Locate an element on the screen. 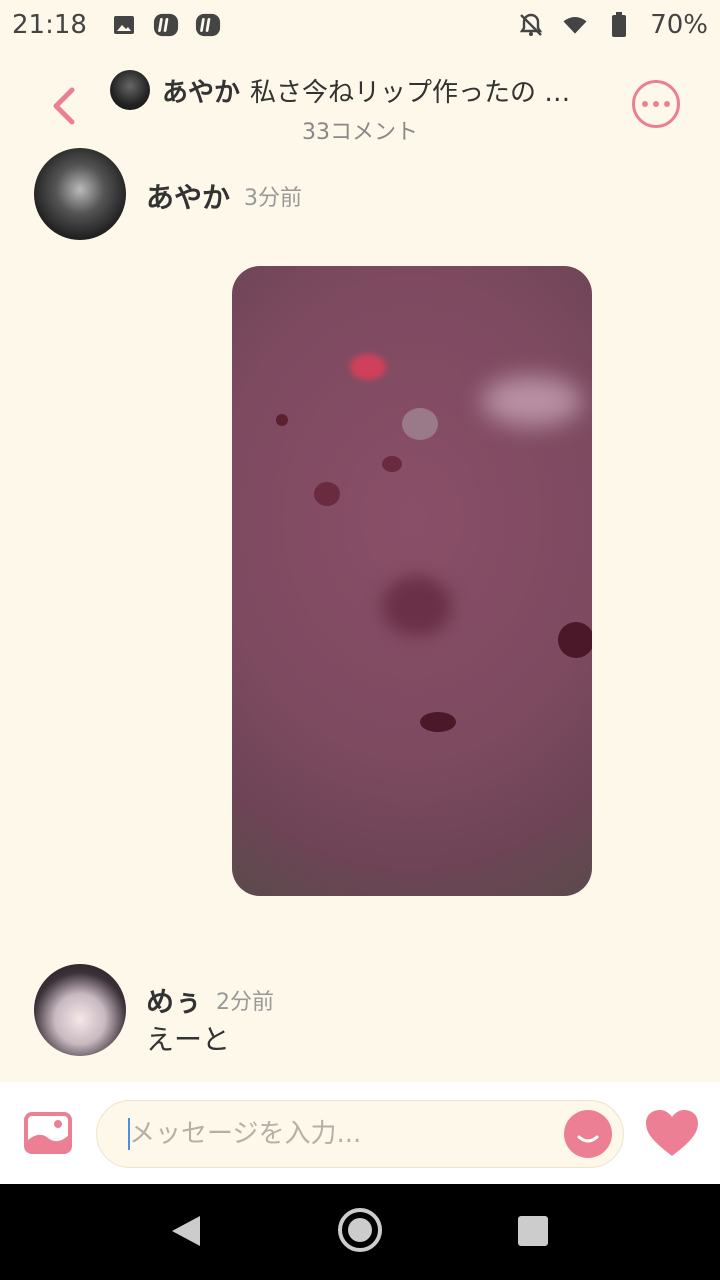 Image resolution: width=720 pixels, height=1280 pixels. status-left-icons is located at coordinates (166, 25).